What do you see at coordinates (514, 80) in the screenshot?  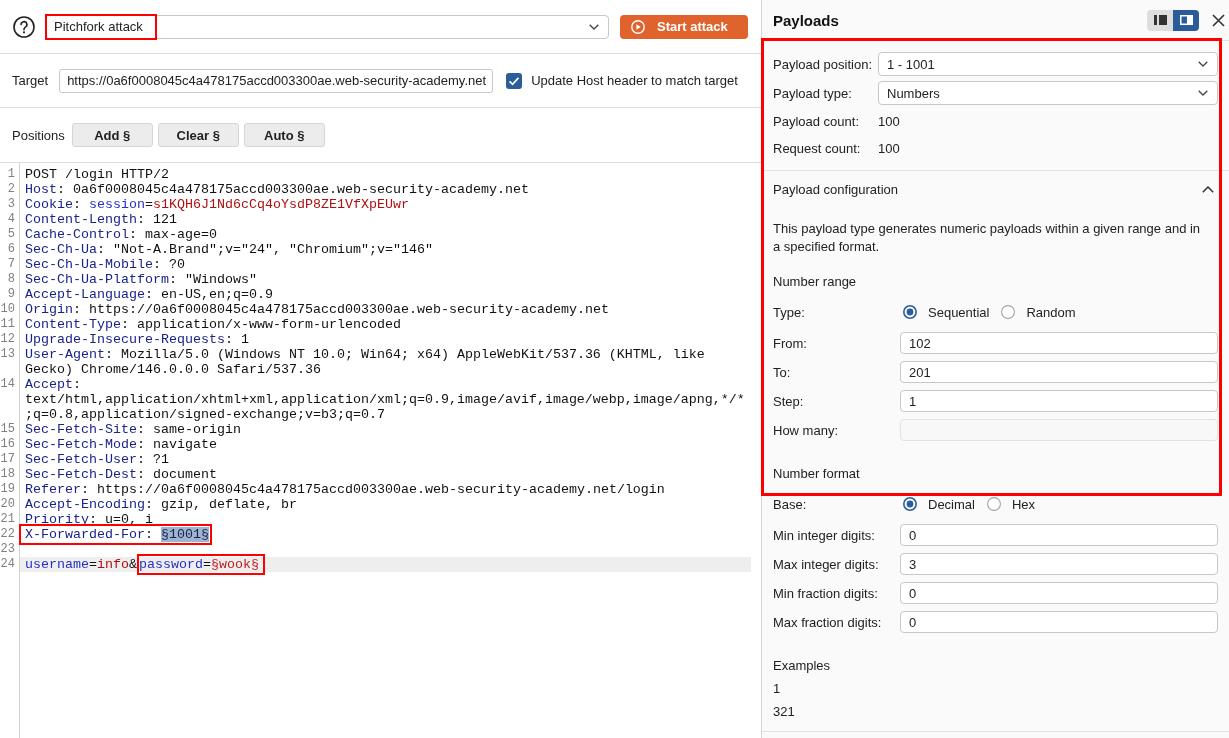 I see `checkbox` at bounding box center [514, 80].